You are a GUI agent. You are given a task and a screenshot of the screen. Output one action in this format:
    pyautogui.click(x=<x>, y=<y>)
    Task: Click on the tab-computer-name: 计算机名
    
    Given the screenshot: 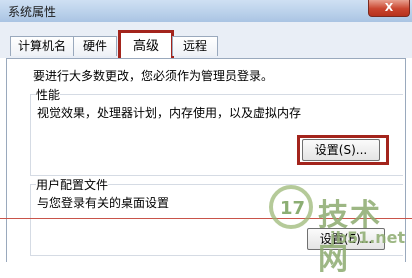 What is the action you would take?
    pyautogui.click(x=42, y=46)
    